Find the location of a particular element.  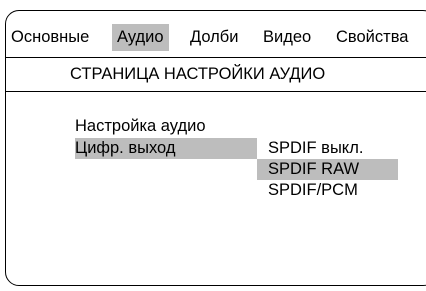

option-spdif-raw: SPDIF RAW is located at coordinates (327, 169).